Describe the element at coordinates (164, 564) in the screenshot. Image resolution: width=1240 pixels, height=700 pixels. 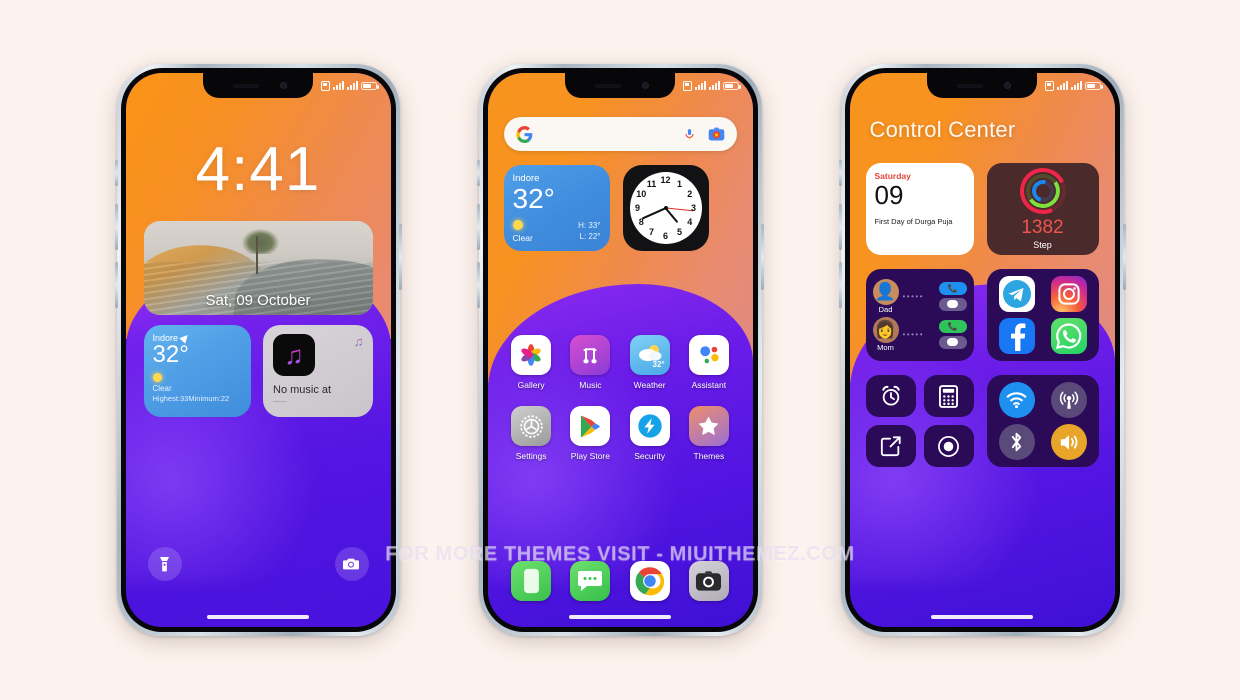
I see `flashlight-button` at that location.